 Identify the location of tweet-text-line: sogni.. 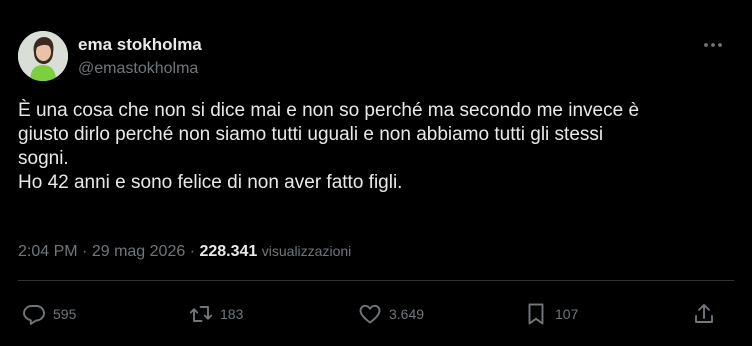
(43, 158).